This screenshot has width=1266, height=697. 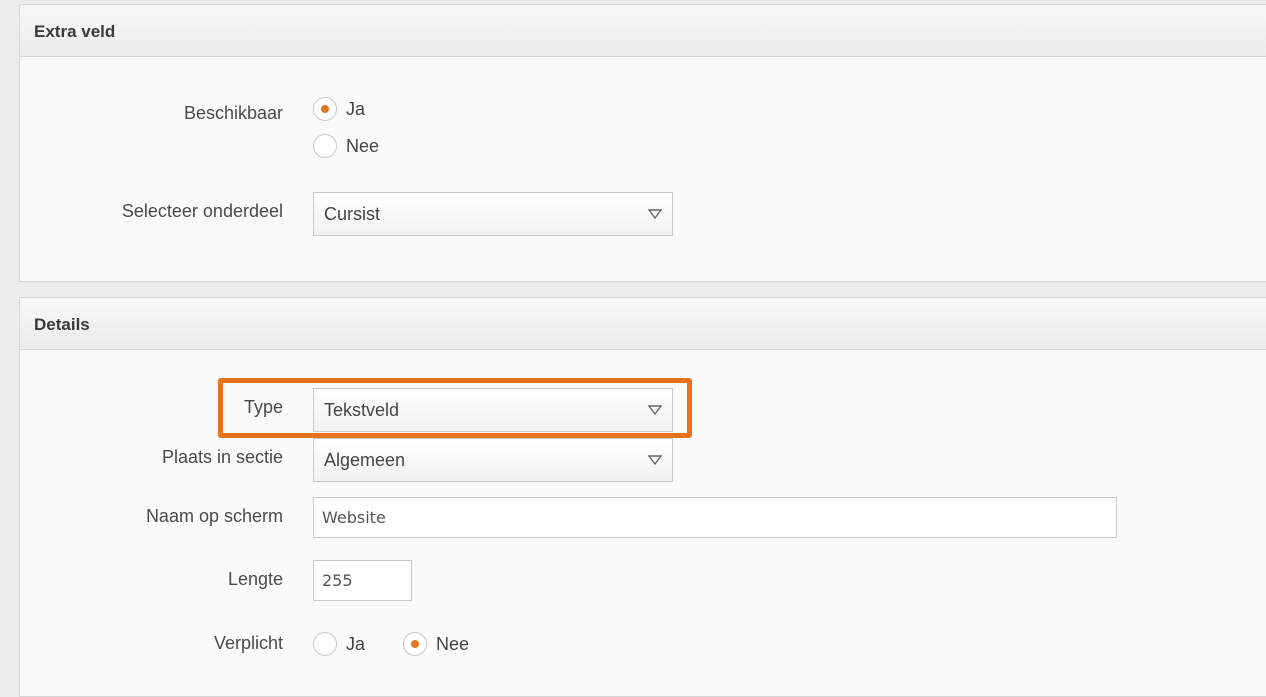 I want to click on verplicht-ja-label: Ja, so click(x=356, y=643).